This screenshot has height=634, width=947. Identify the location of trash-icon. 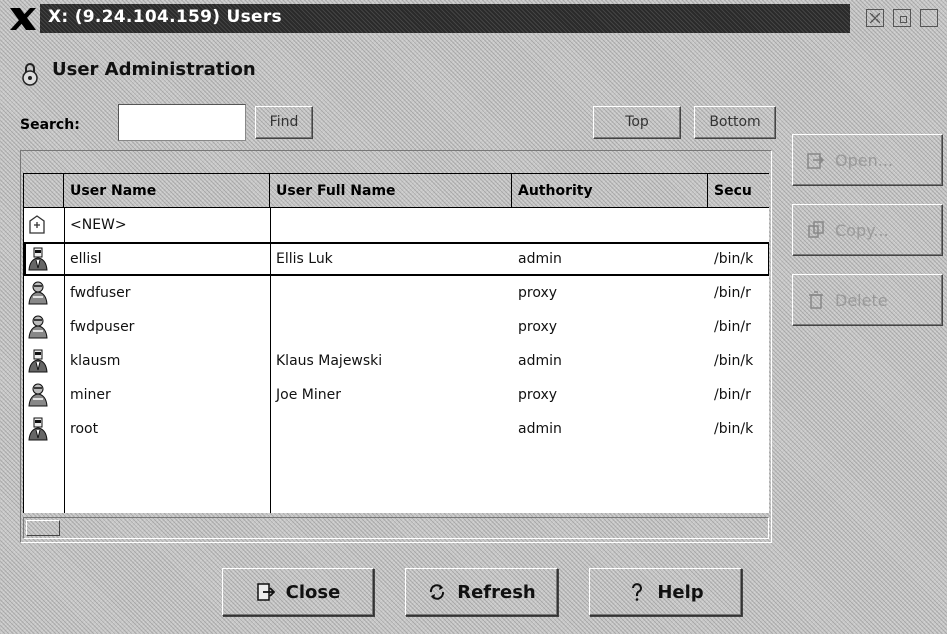
(816, 300).